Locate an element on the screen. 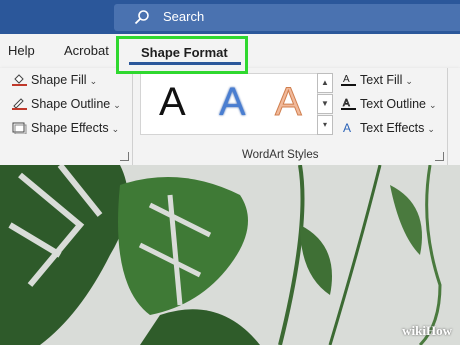  wordart-style-black: A is located at coordinates (172, 102).